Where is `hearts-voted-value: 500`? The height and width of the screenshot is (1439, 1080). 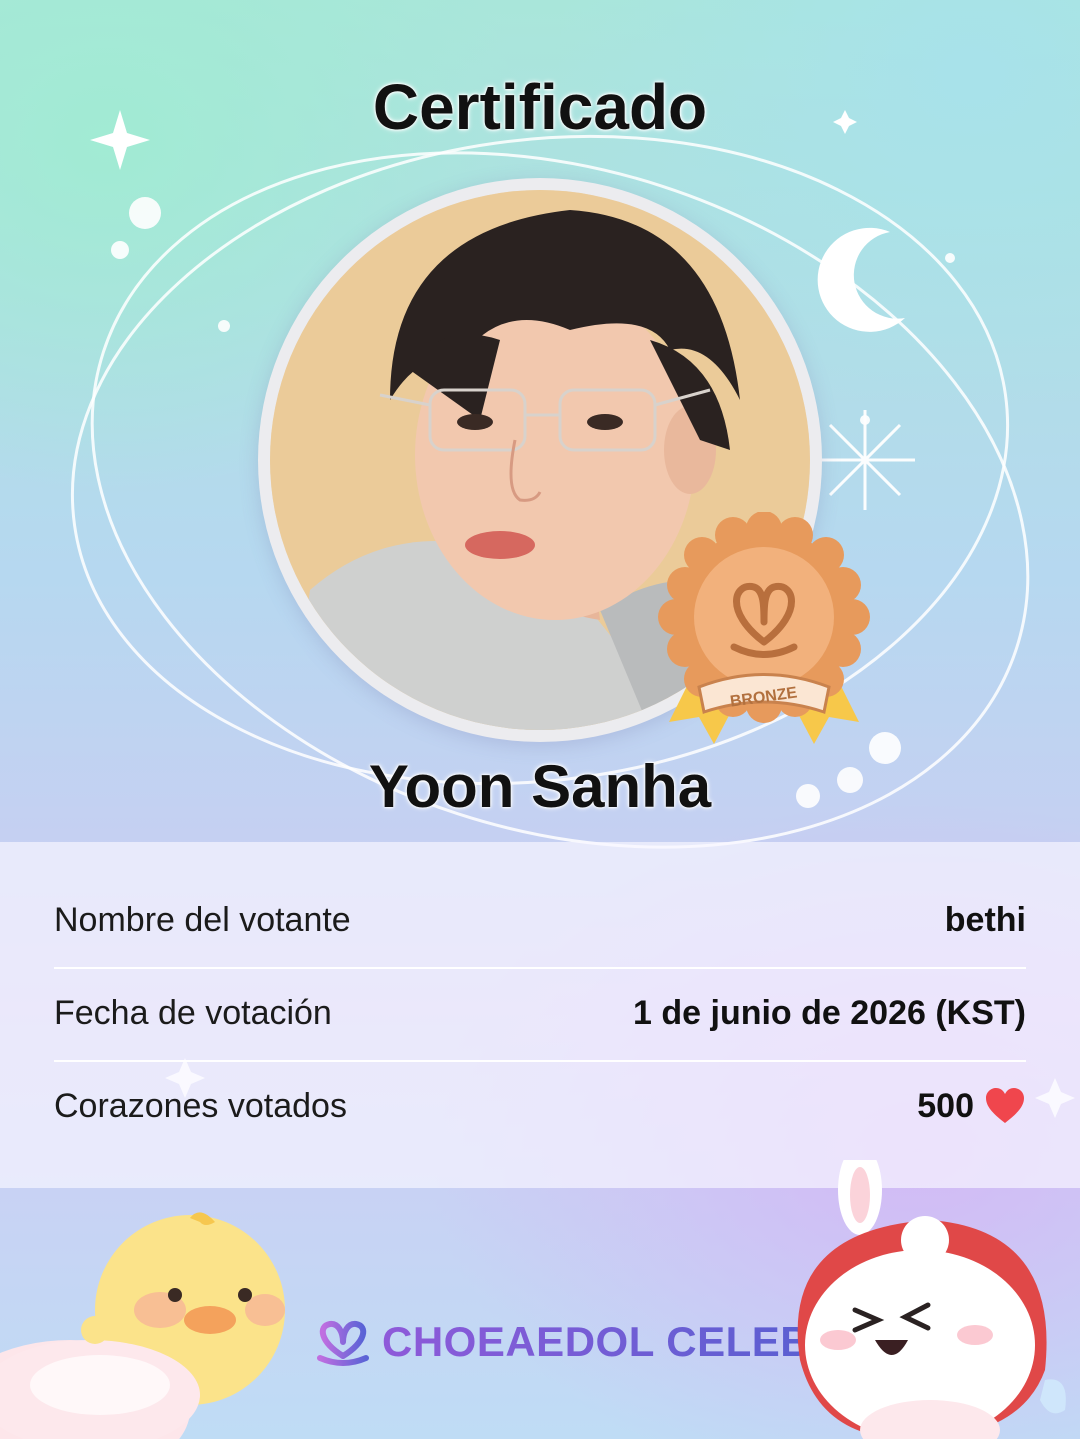 hearts-voted-value: 500 is located at coordinates (945, 1105).